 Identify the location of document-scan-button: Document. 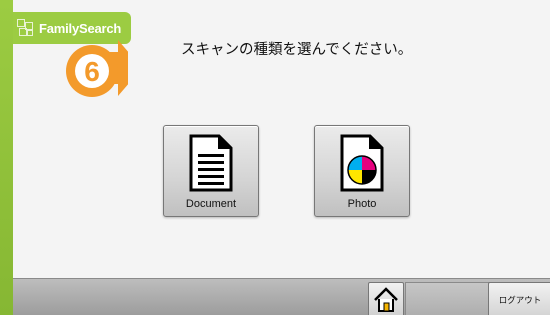
(211, 171).